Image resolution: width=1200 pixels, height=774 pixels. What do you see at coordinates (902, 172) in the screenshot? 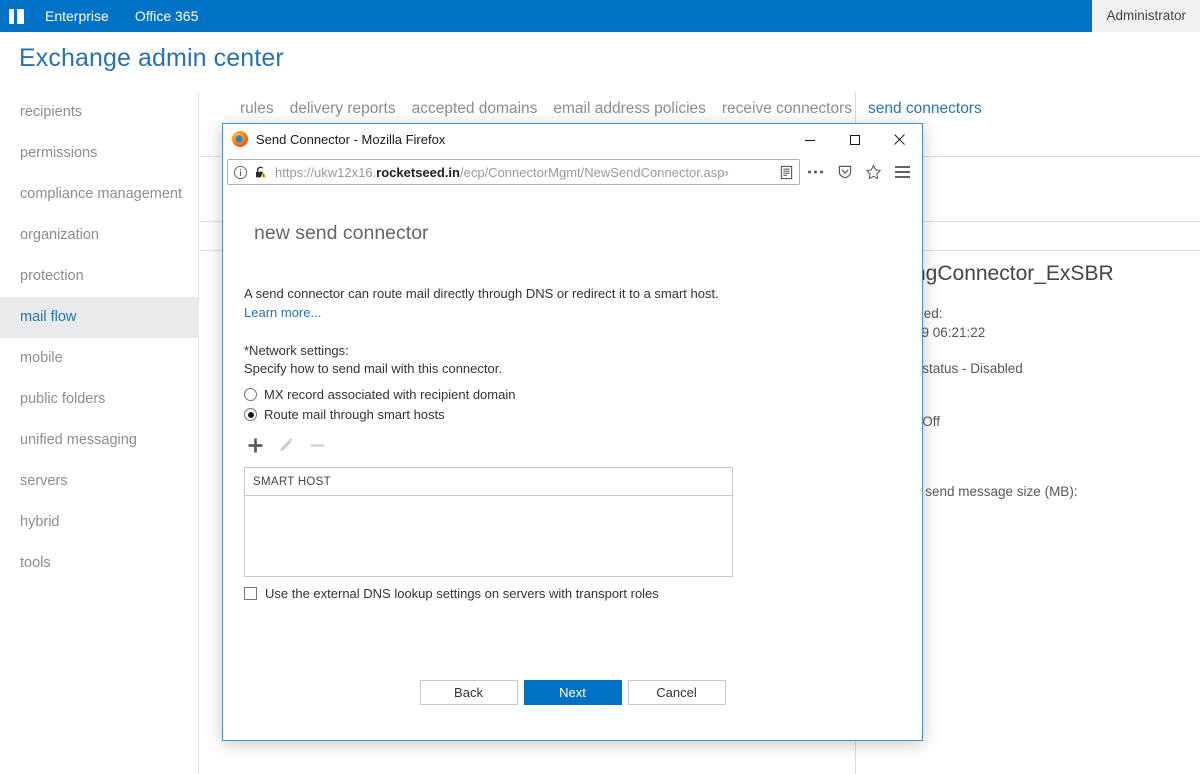
I see `hamburger-menu-icon` at bounding box center [902, 172].